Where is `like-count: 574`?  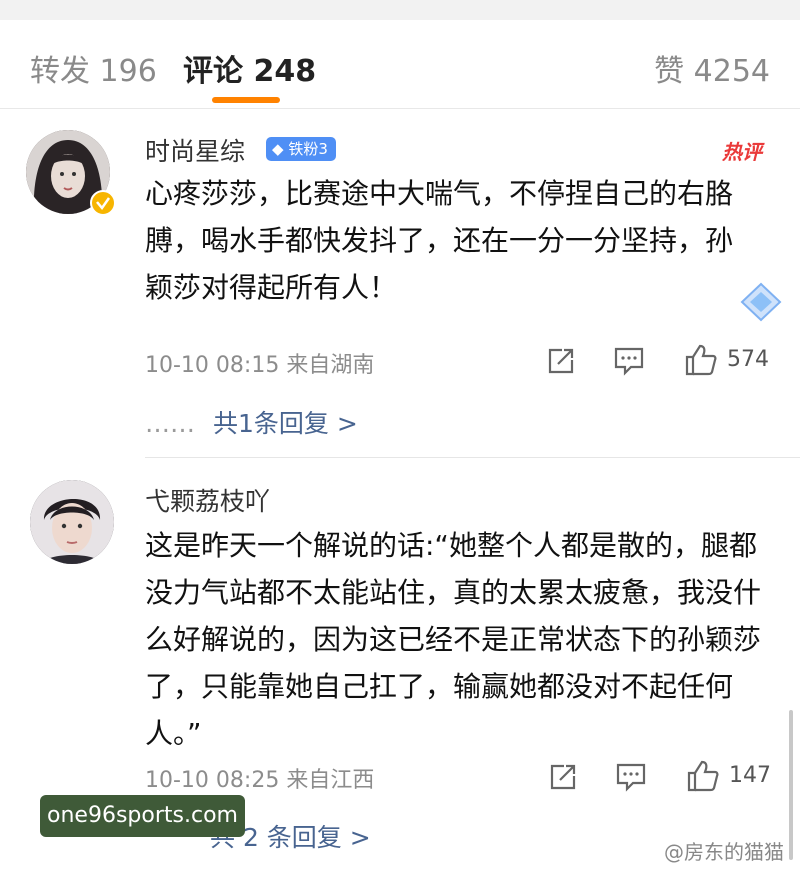
like-count: 574 is located at coordinates (748, 359).